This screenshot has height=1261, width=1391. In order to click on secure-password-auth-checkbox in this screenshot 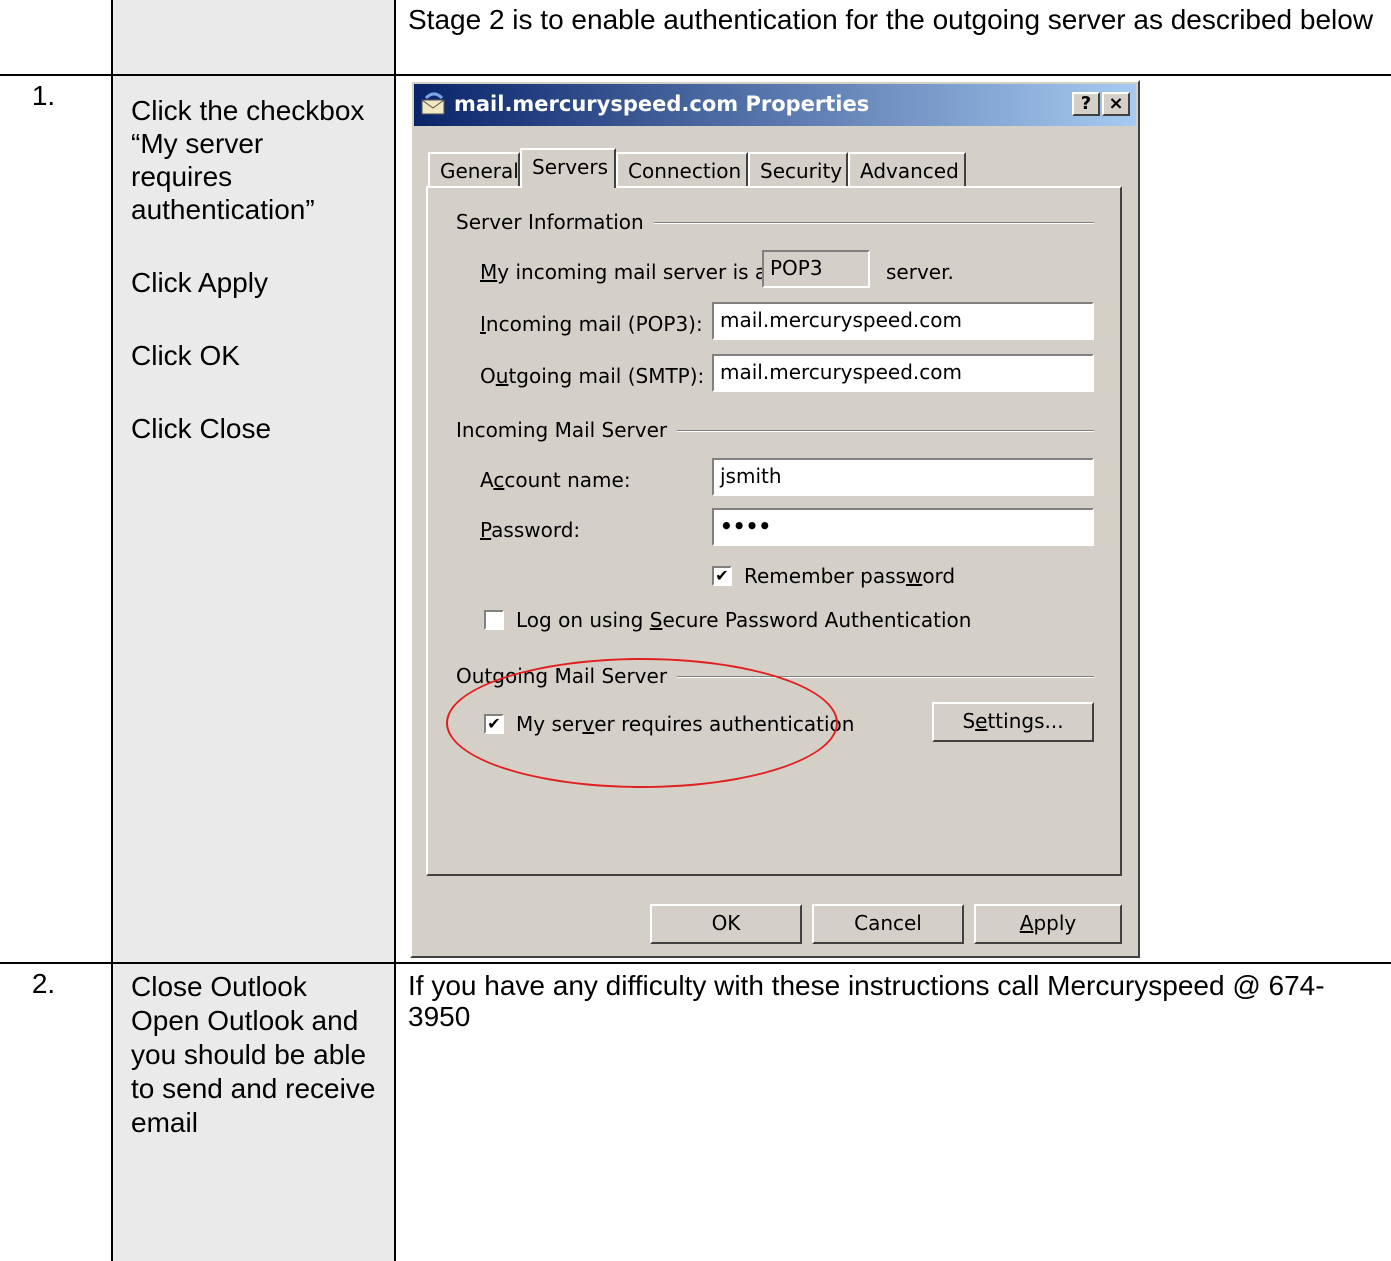, I will do `click(494, 620)`.